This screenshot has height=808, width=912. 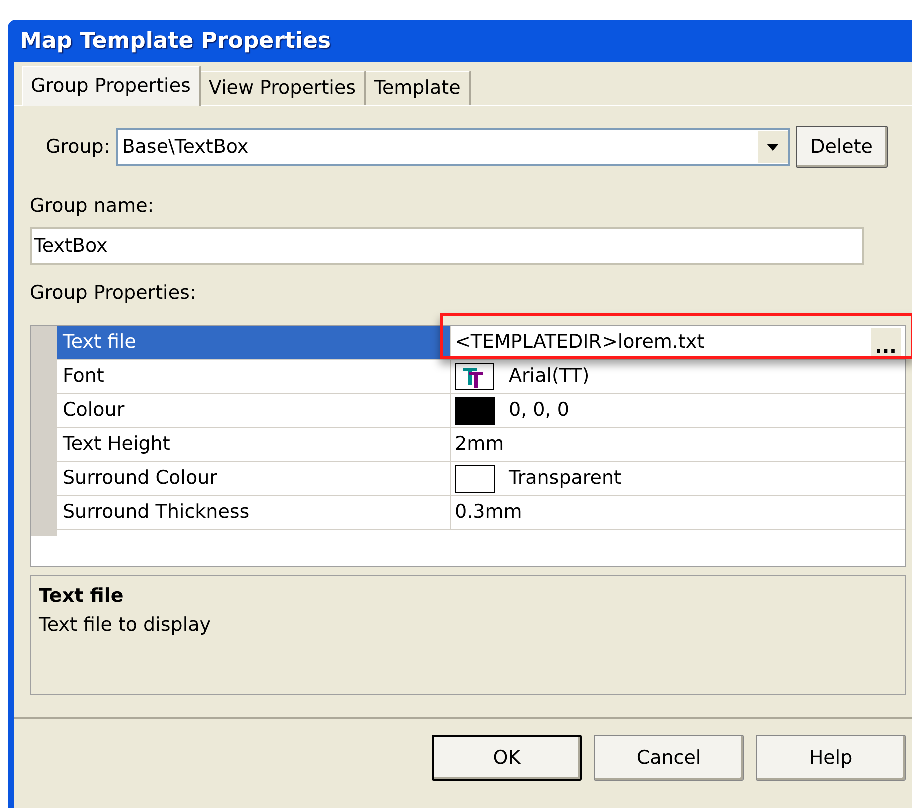 I want to click on property-name: Text Height, so click(x=254, y=444).